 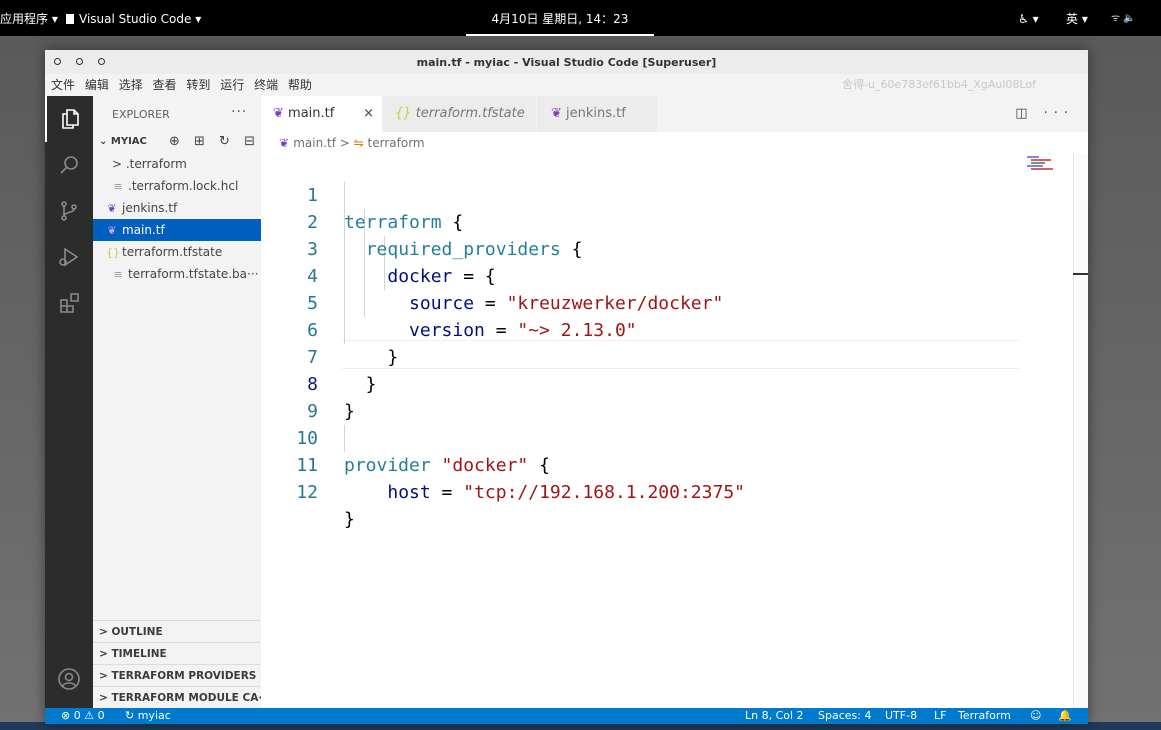 I want to click on applications-menu: 应用程序 ▾, so click(x=29, y=18).